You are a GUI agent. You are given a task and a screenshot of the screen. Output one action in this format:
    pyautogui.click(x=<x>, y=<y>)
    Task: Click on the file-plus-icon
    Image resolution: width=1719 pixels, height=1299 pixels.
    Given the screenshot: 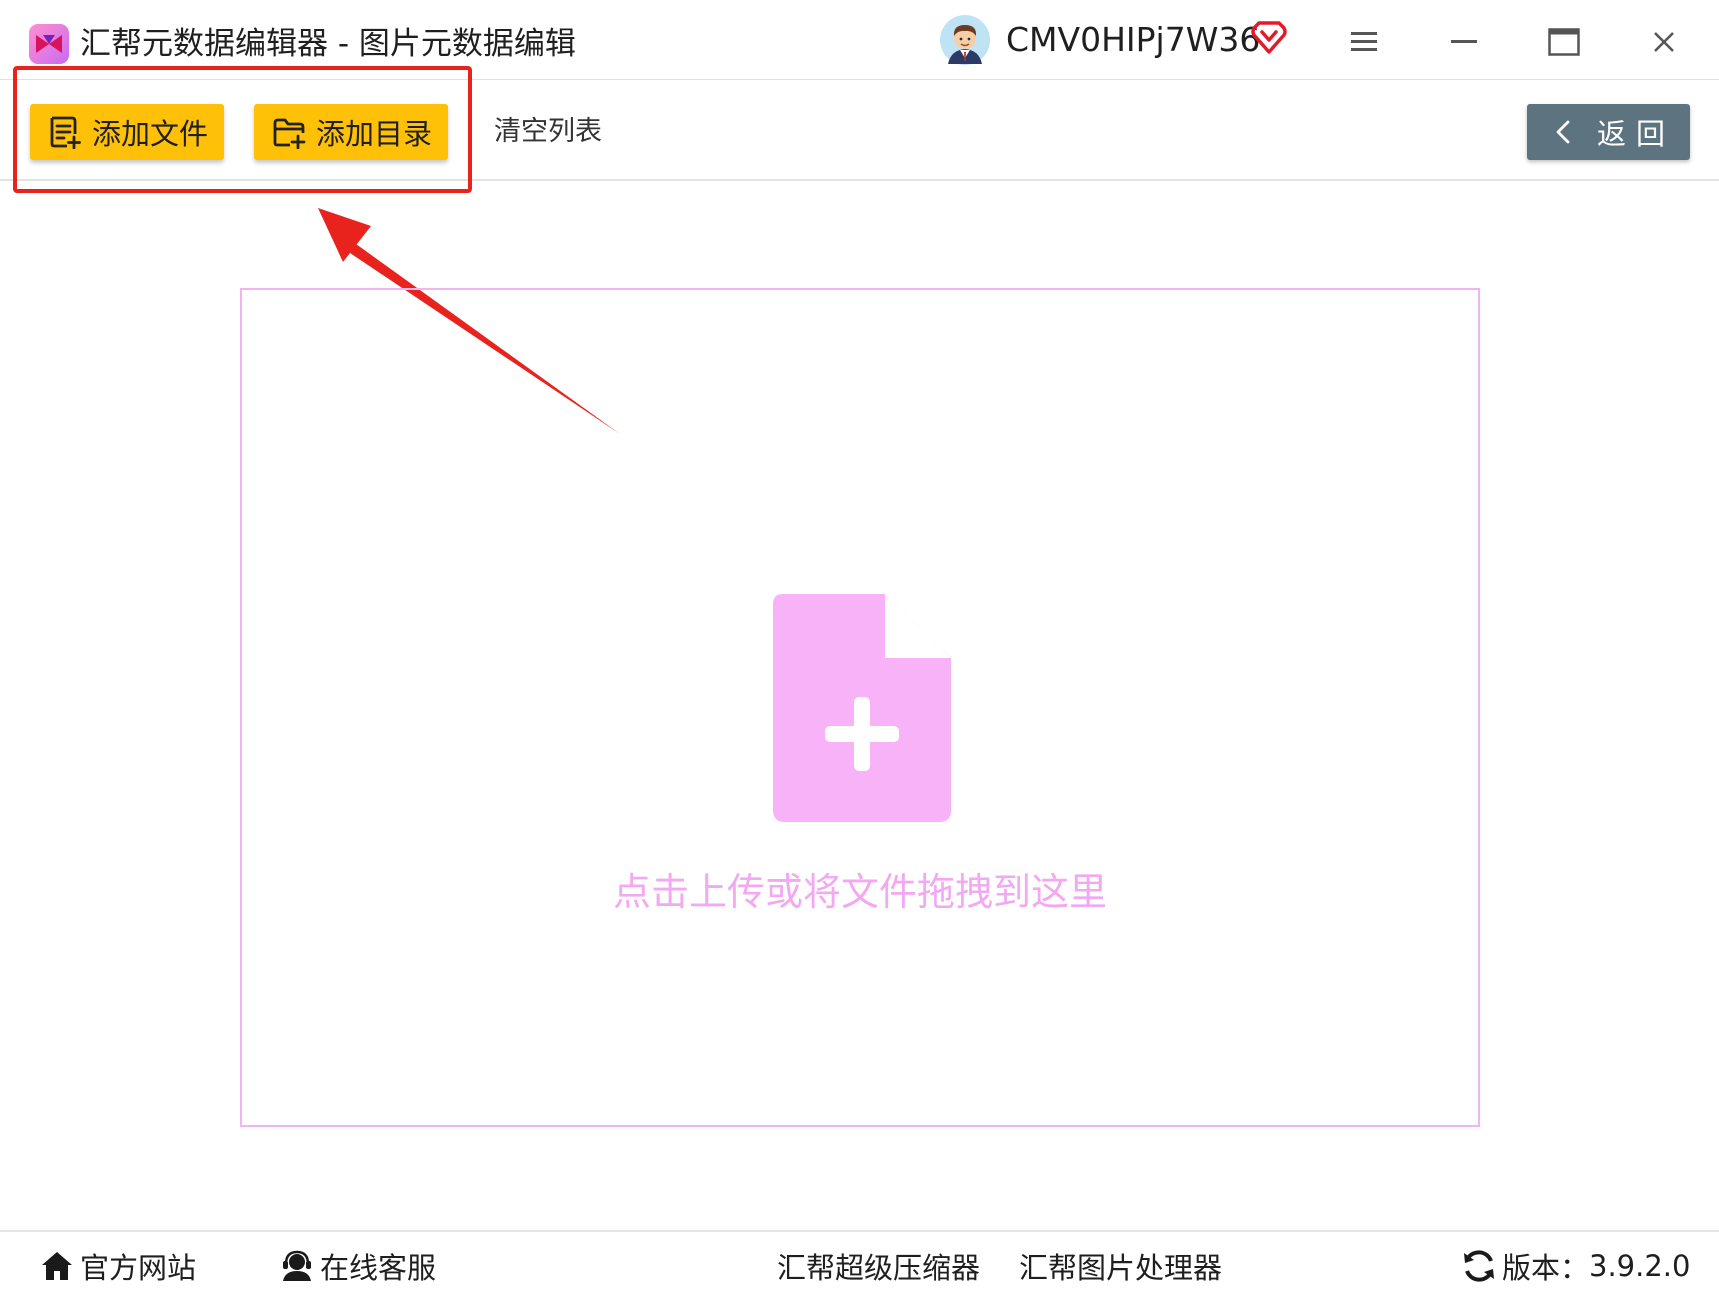 What is the action you would take?
    pyautogui.click(x=862, y=708)
    